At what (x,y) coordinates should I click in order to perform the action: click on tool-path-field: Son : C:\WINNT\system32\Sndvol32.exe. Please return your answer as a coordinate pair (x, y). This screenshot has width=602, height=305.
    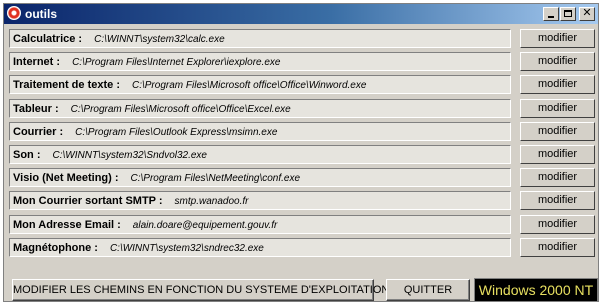
    Looking at the image, I should click on (260, 154).